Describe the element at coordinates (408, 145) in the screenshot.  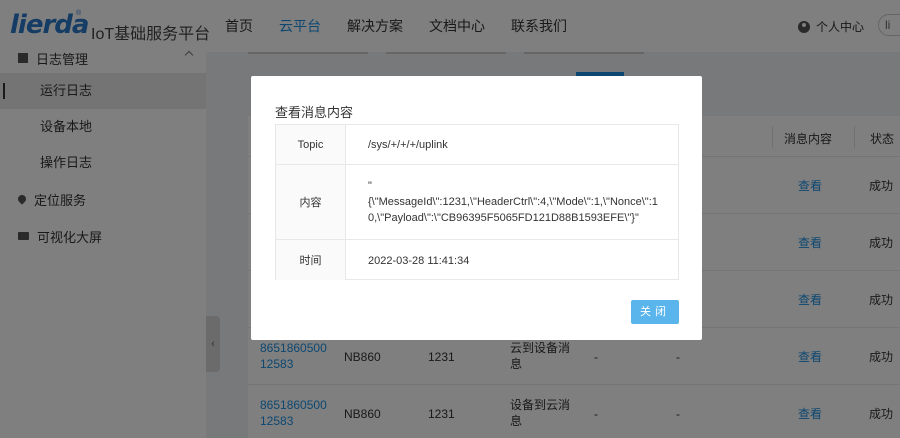
I see `topic-value: /sys/+/+/+/uplink` at that location.